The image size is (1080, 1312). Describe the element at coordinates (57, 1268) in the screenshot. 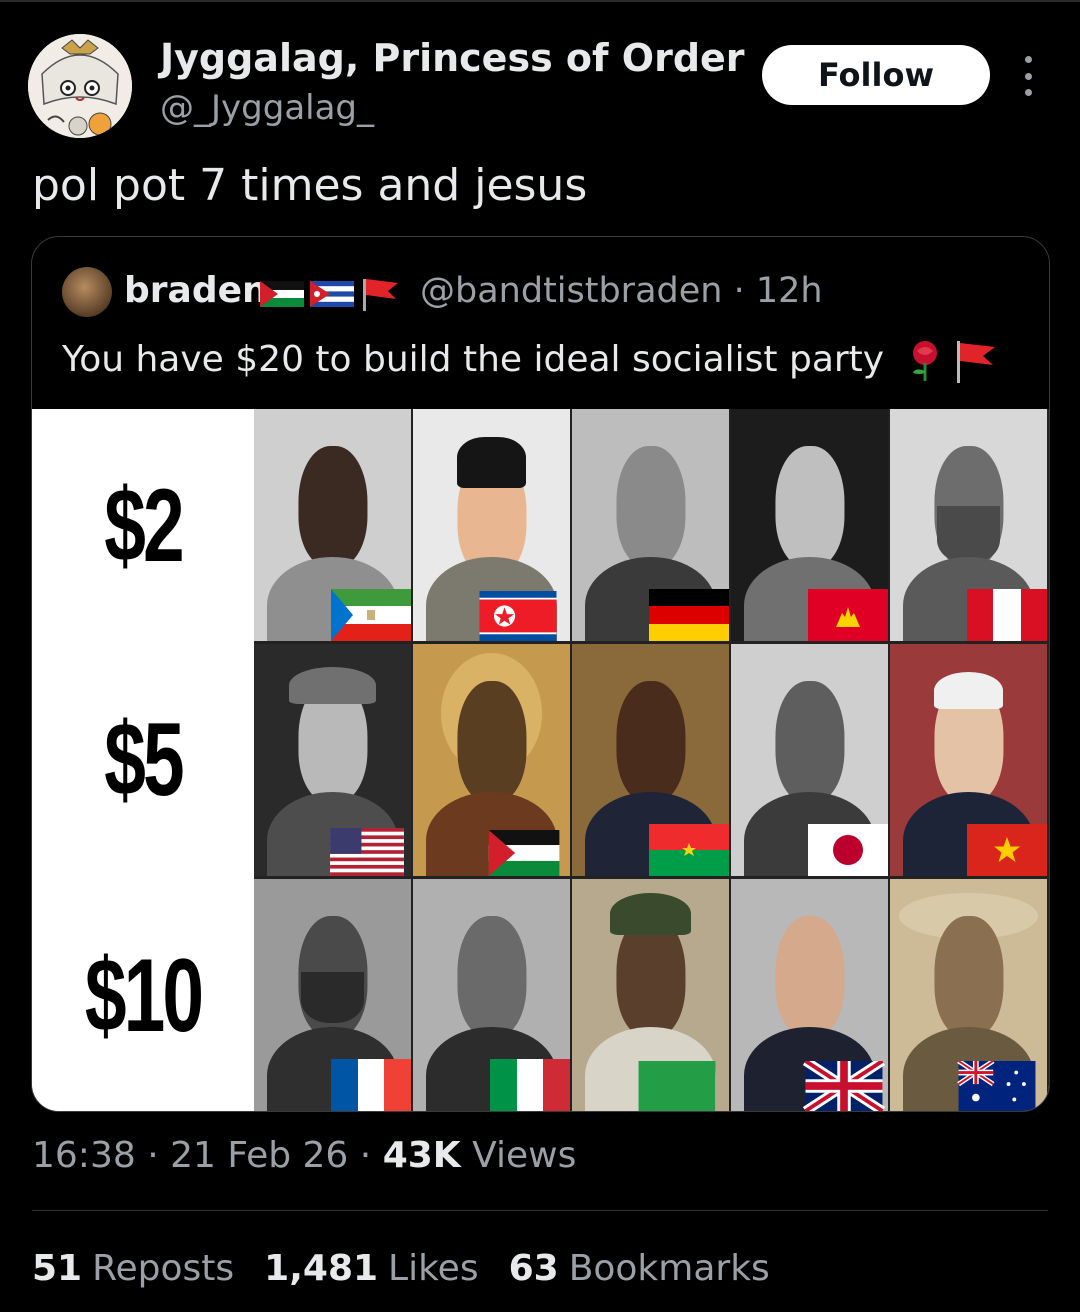

I see `reposts-count: 51` at that location.